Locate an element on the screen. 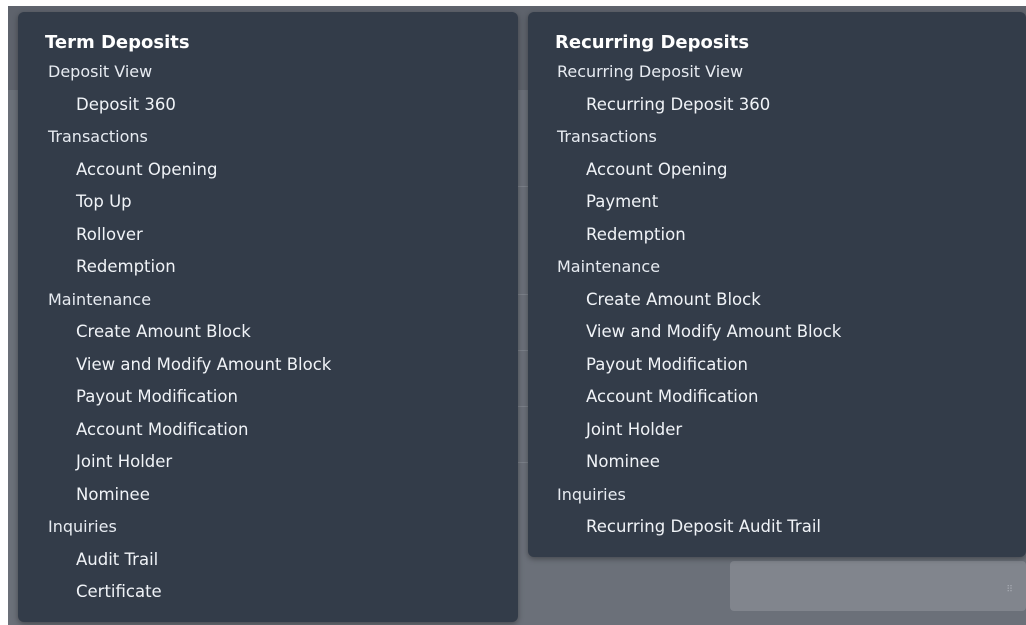 The image size is (1026, 625). menu-item-recurring-deposit-360: Recurring Deposit 360 is located at coordinates (806, 105).